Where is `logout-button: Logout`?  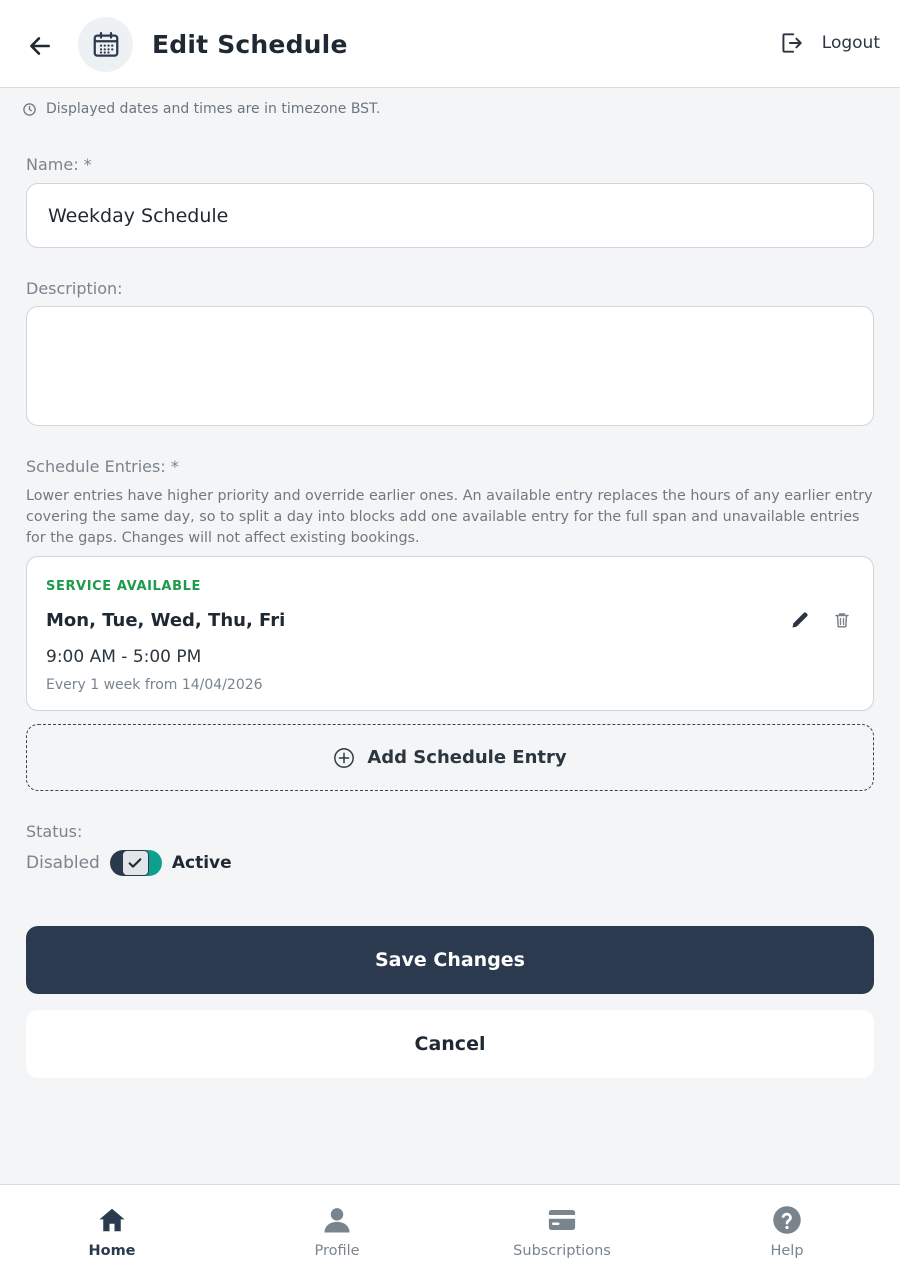
logout-button: Logout is located at coordinates (829, 43).